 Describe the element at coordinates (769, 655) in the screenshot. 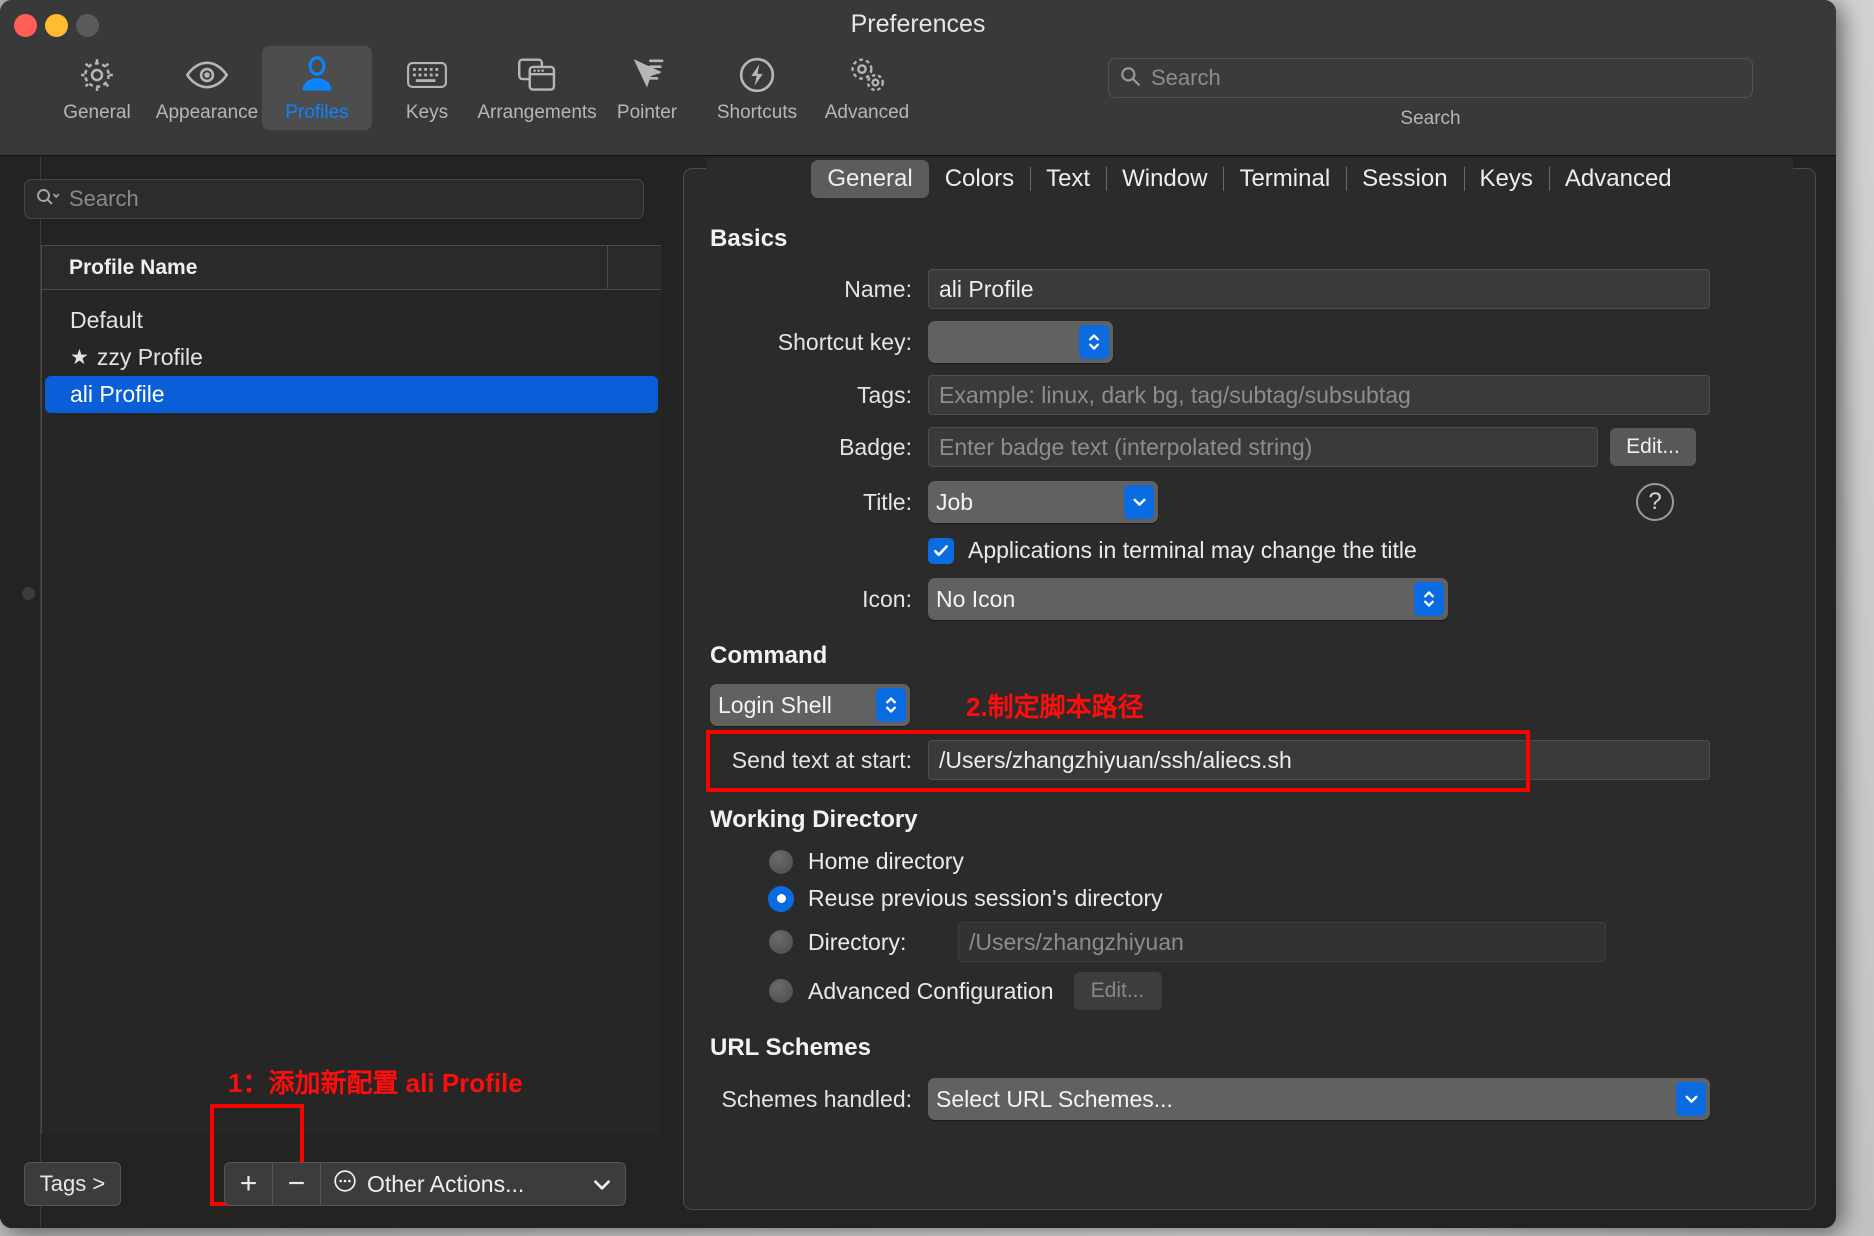

I see `command-heading: Command` at that location.